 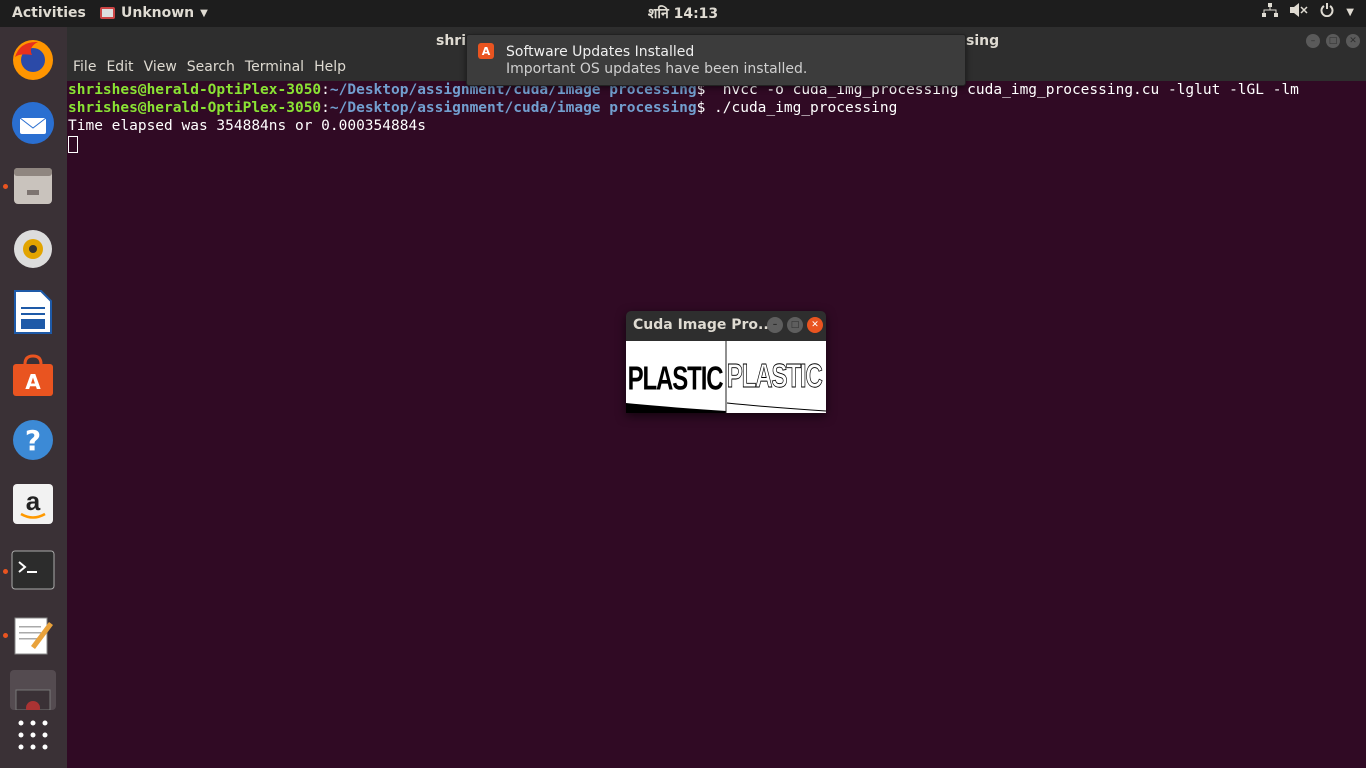 I want to click on thunderbird-icon, so click(x=33, y=123).